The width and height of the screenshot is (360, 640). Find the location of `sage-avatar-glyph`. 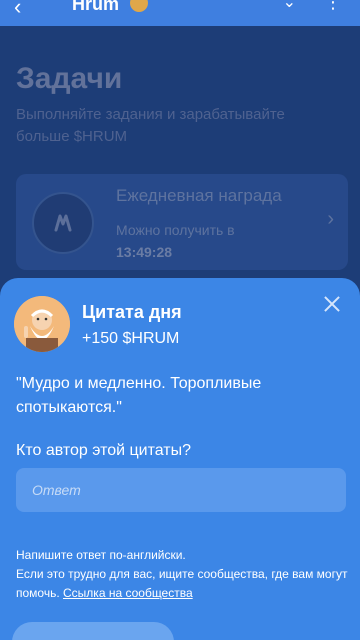

sage-avatar-glyph is located at coordinates (42, 324).